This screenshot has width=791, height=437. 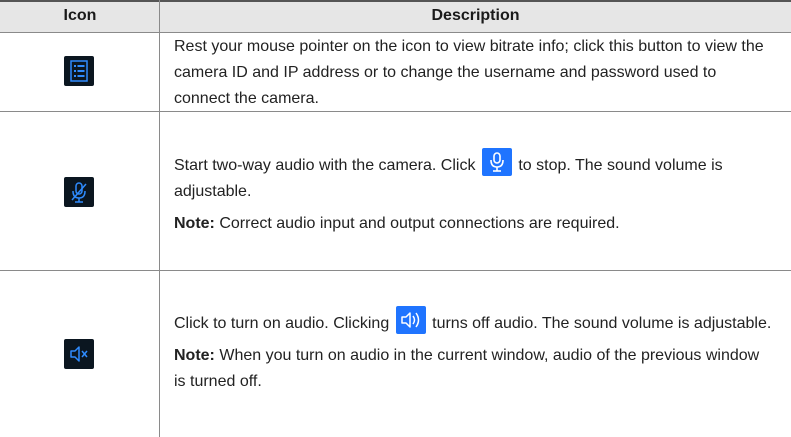 What do you see at coordinates (79, 192) in the screenshot?
I see `microphone-muted-icon` at bounding box center [79, 192].